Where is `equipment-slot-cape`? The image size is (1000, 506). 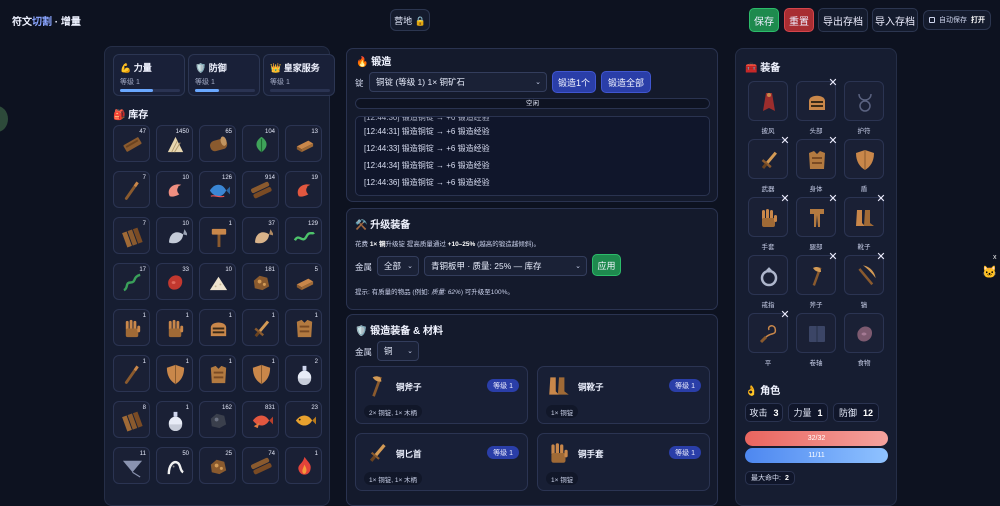 equipment-slot-cape is located at coordinates (768, 101).